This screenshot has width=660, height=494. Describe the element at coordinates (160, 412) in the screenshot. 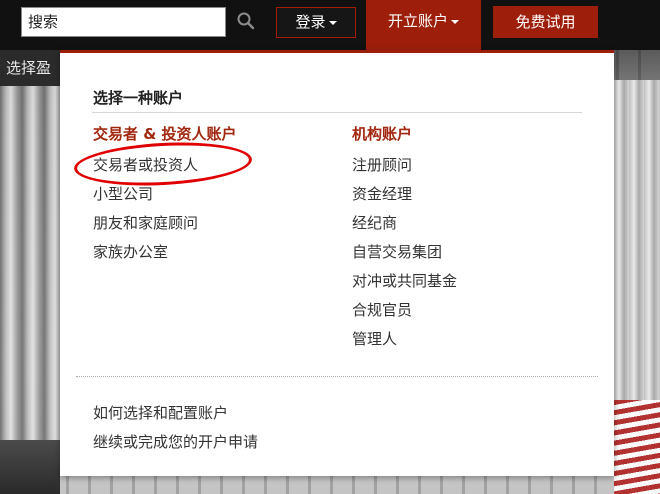

I see `link-how-to-choose-account: 如何选择和配置账户` at that location.